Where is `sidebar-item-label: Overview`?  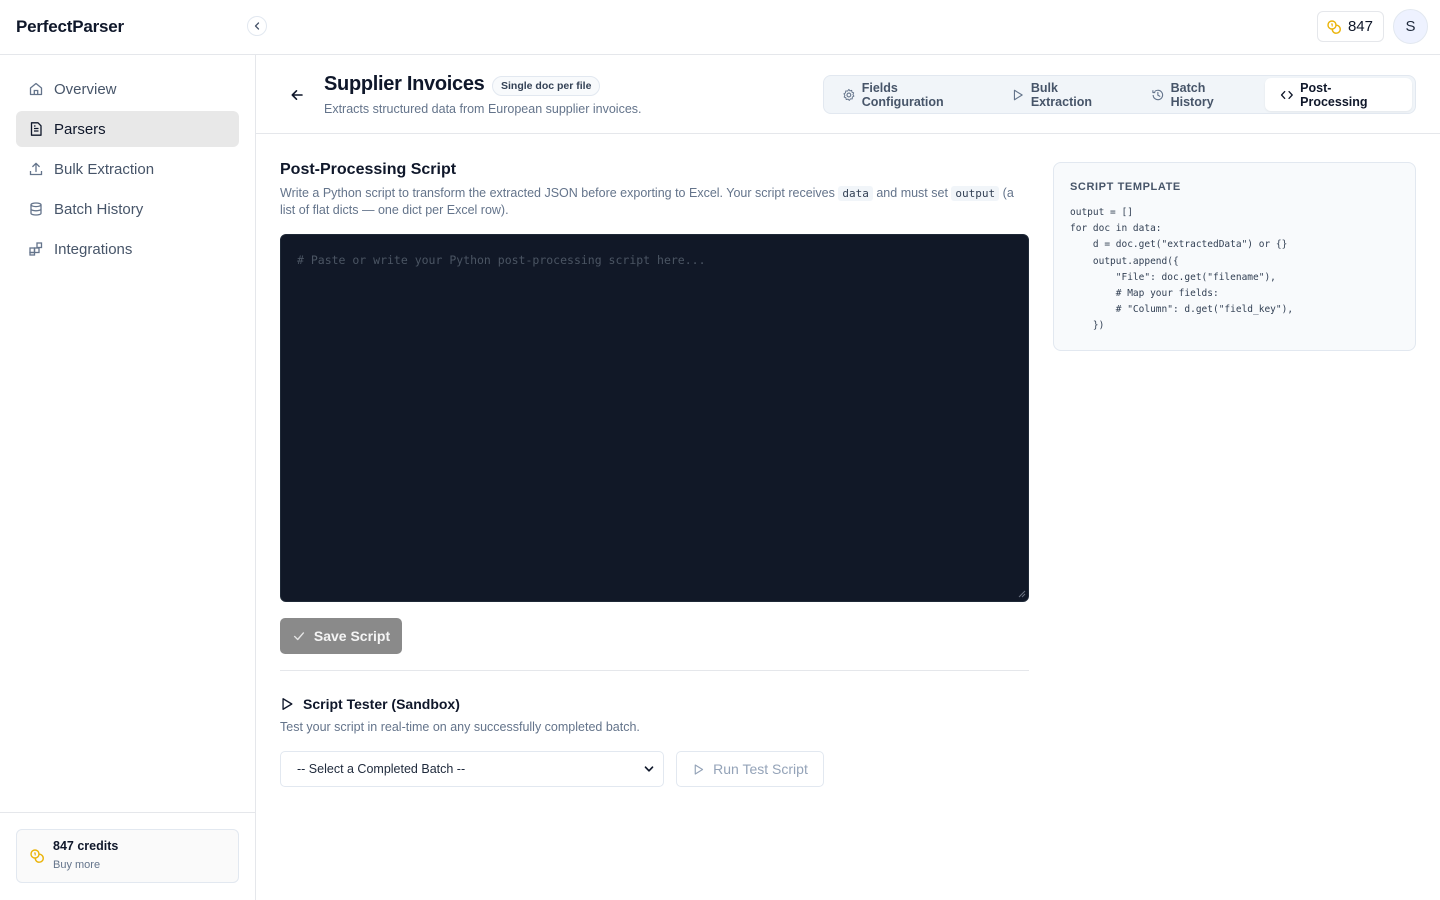
sidebar-item-label: Overview is located at coordinates (85, 89).